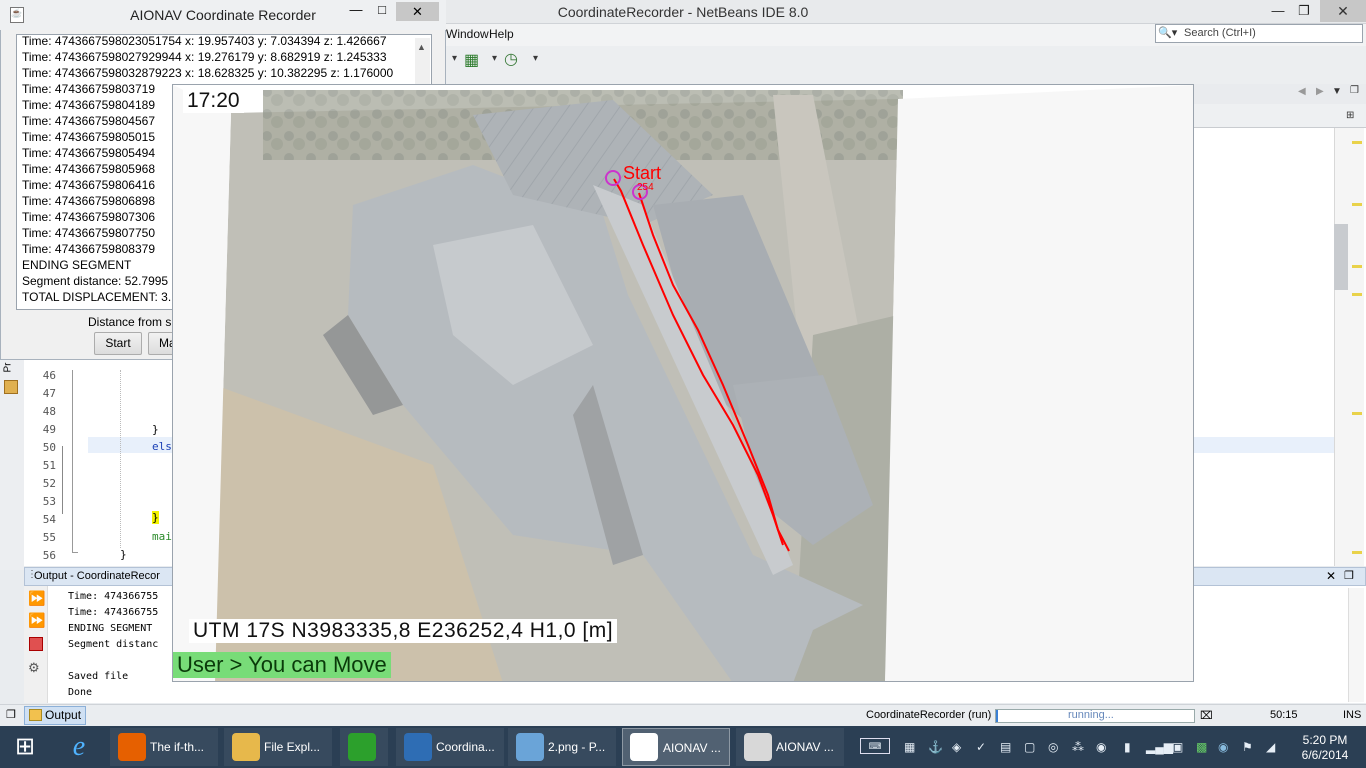 This screenshot has width=1366, height=768. Describe the element at coordinates (511, 59) in the screenshot. I see `profile-icon: ◷` at that location.